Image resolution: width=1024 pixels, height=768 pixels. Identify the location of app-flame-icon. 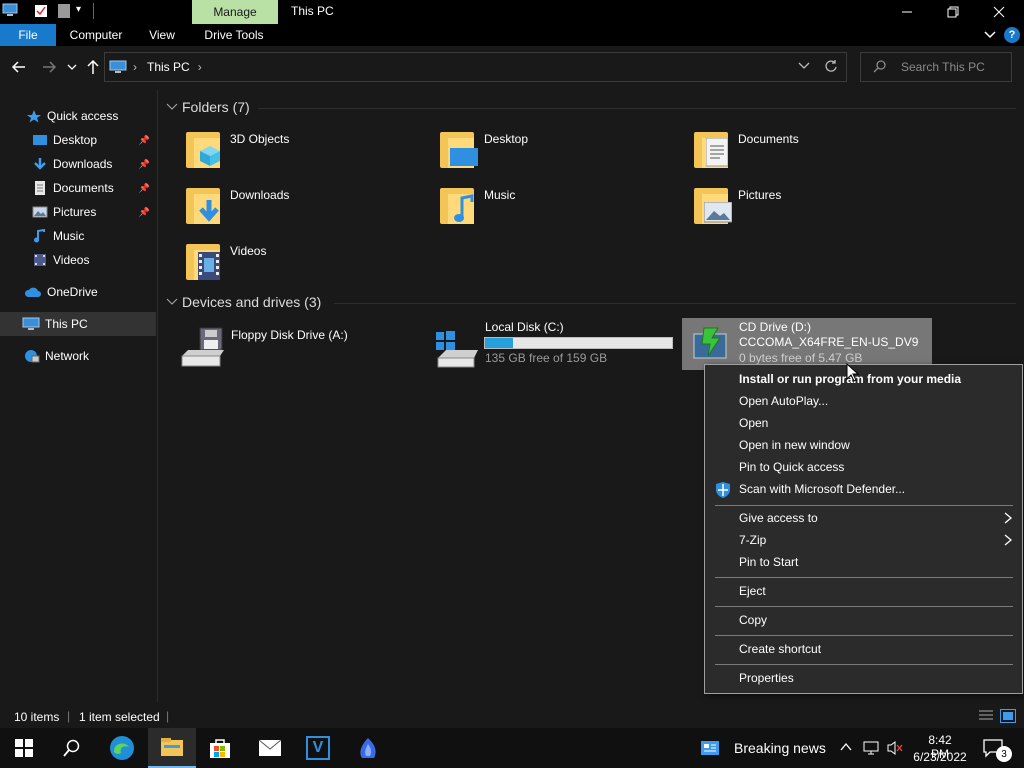
(368, 748).